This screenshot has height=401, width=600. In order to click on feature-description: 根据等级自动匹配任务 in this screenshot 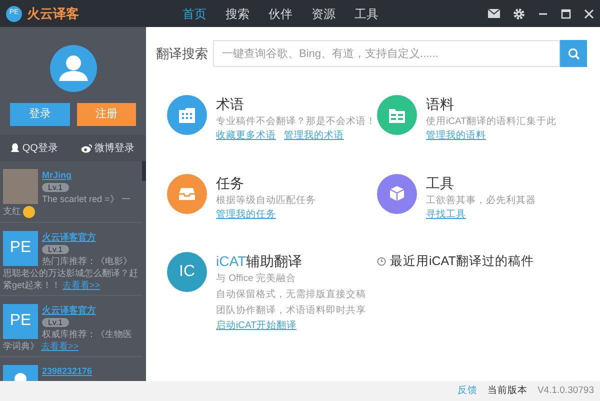, I will do `click(266, 201)`.